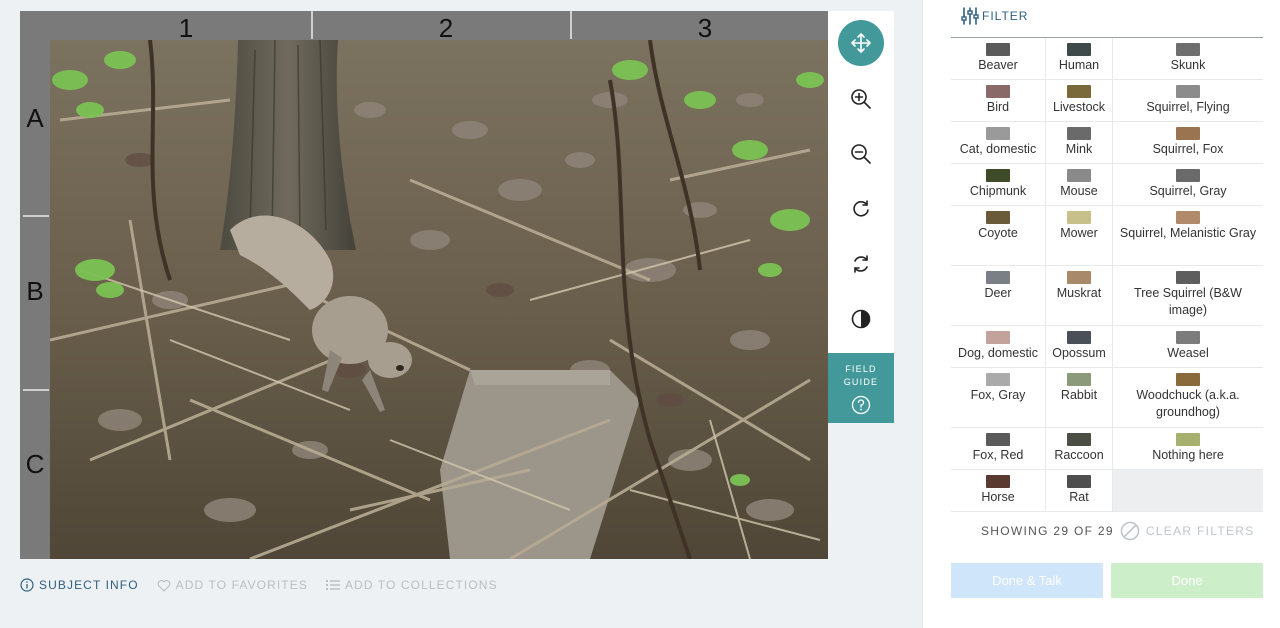  I want to click on add-to-favorites-button: ADD TO FAVORITES, so click(232, 585).